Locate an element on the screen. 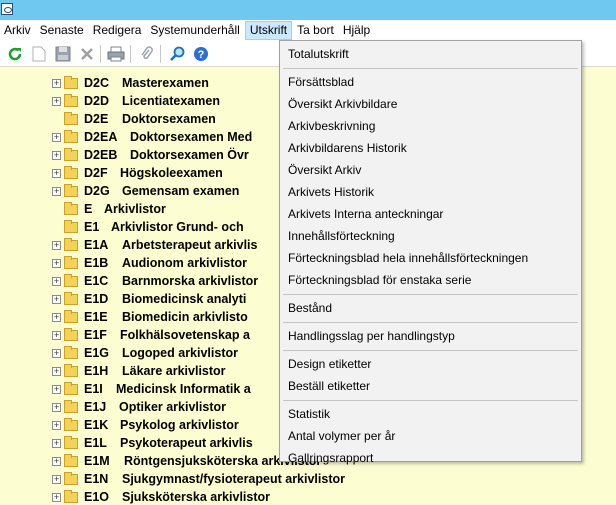 The image size is (616, 505). refresh-icon is located at coordinates (15, 54).